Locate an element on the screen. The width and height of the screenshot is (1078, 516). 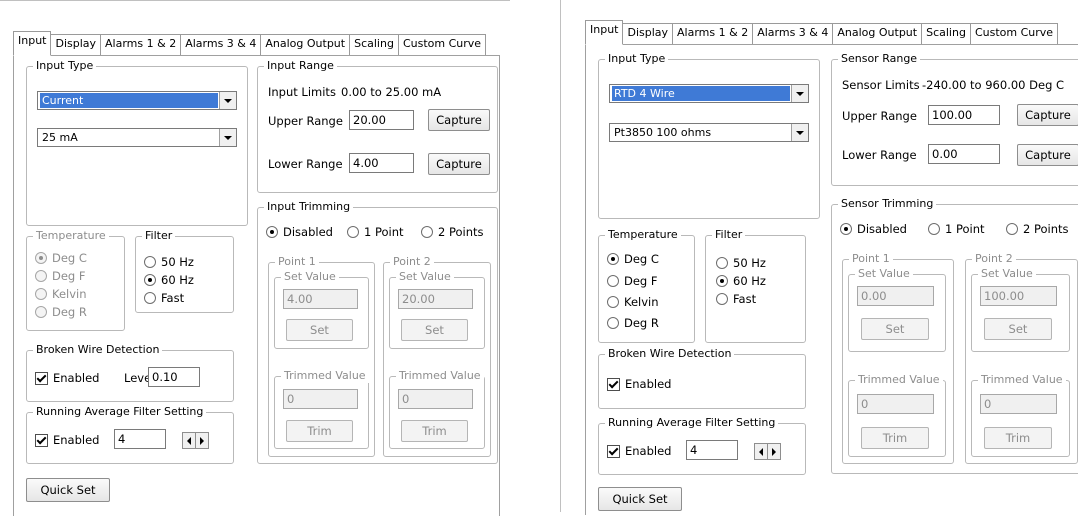
set-value-input: 4.00 is located at coordinates (320, 299).